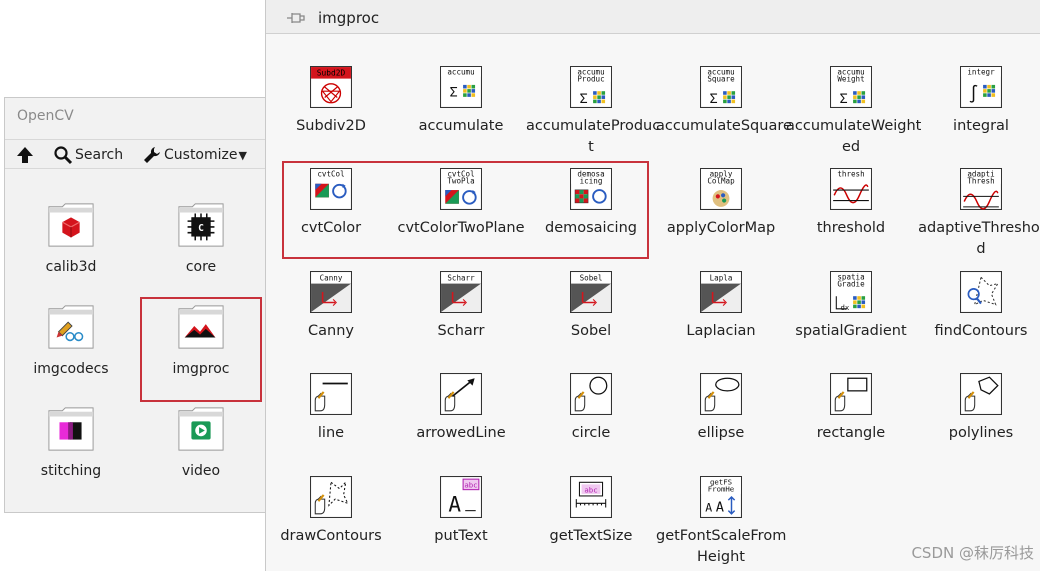 The width and height of the screenshot is (1040, 571). I want to click on wrench-icon, so click(152, 155).